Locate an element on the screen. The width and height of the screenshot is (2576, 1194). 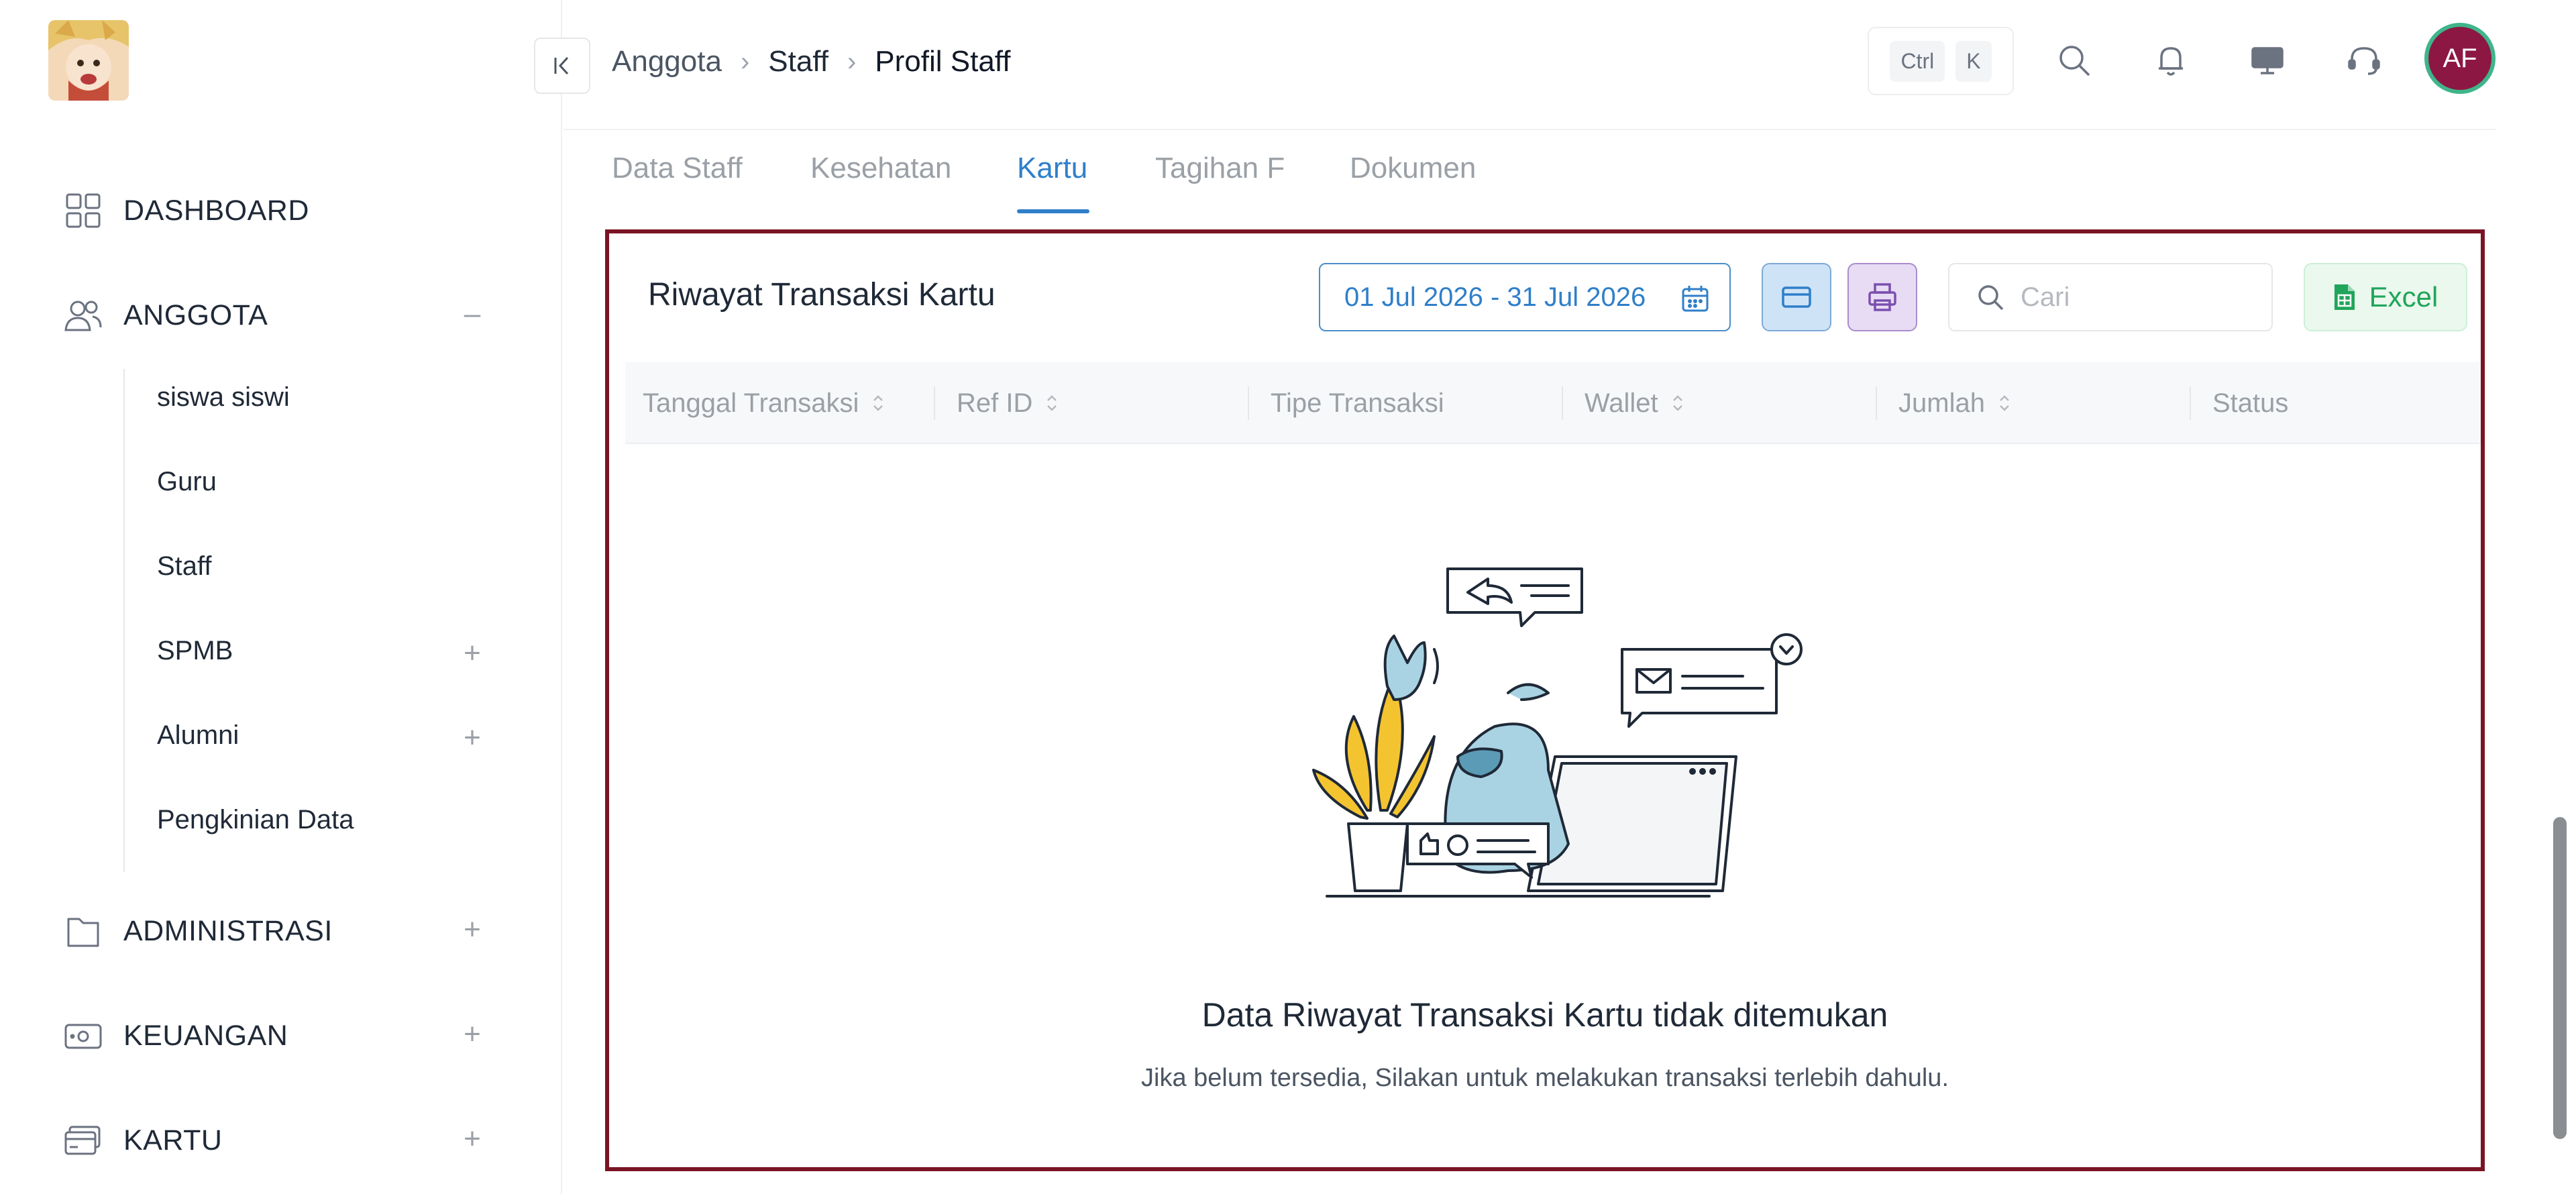
breadcrumb-profil-staff: Profil Staff is located at coordinates (943, 61).